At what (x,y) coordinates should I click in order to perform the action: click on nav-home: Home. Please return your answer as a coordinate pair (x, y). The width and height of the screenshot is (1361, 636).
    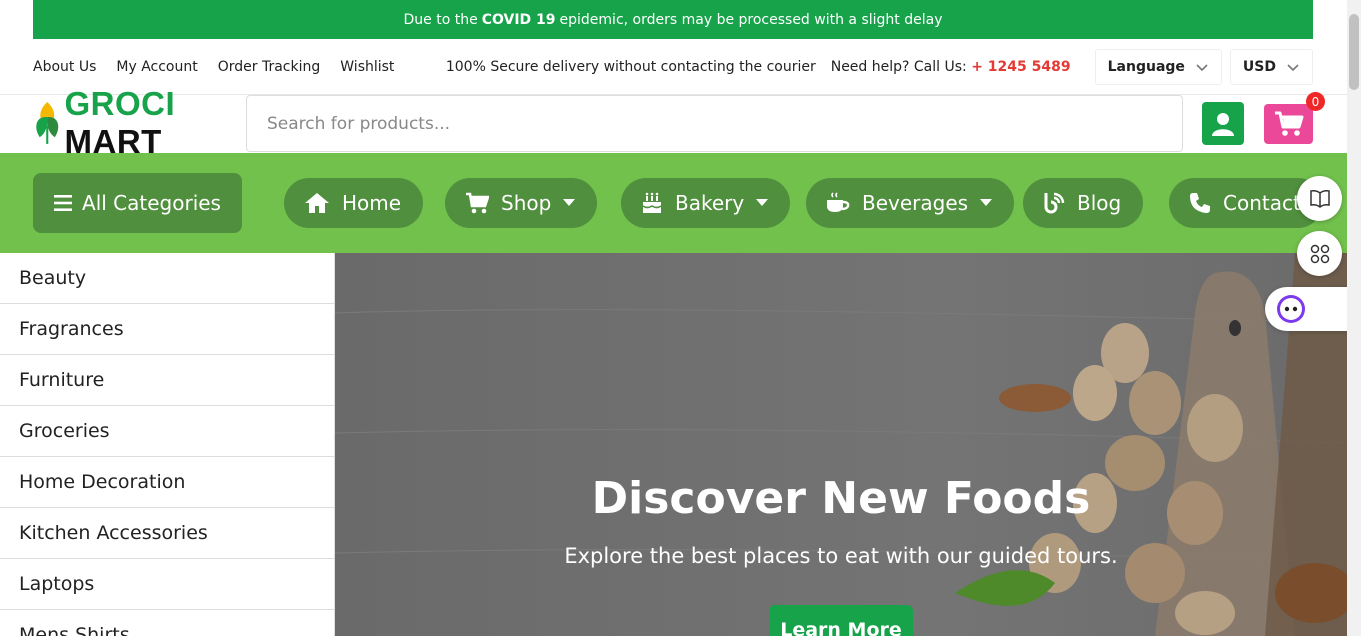
    Looking at the image, I should click on (354, 203).